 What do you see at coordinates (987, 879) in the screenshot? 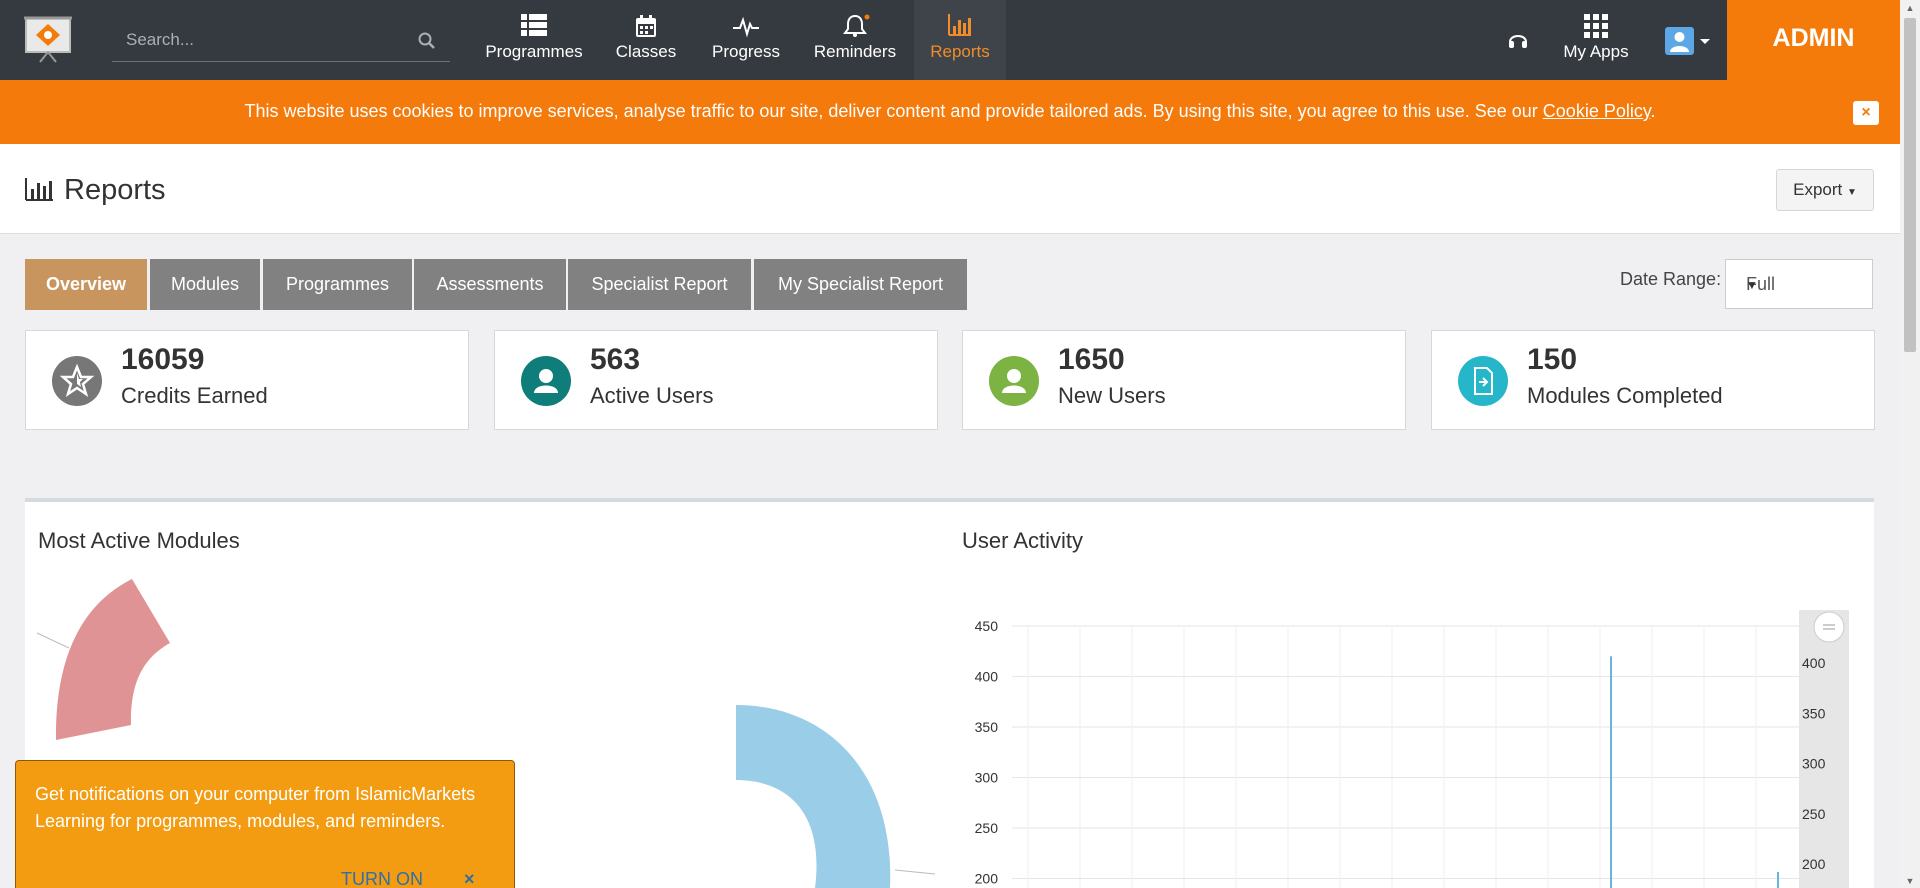
I see `y-tick-label: 200` at bounding box center [987, 879].